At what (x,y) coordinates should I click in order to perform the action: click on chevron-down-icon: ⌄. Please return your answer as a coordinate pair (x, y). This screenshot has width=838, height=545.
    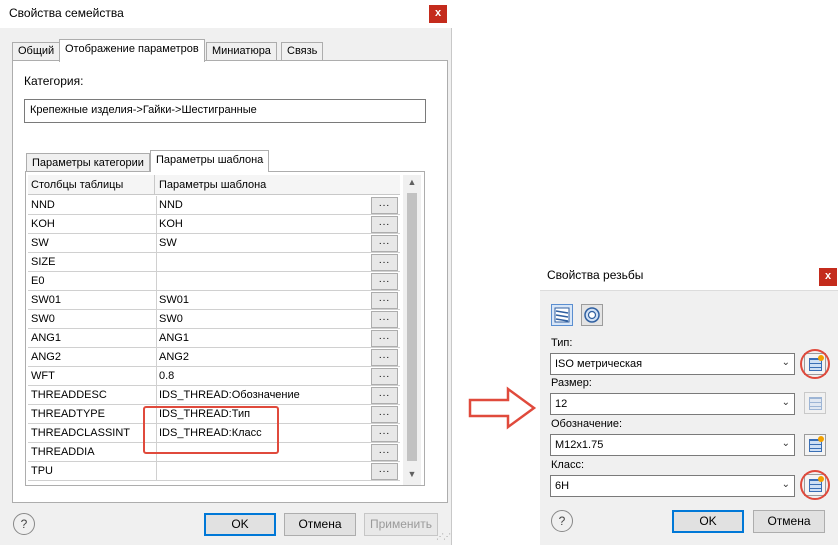
    Looking at the image, I should click on (785, 484).